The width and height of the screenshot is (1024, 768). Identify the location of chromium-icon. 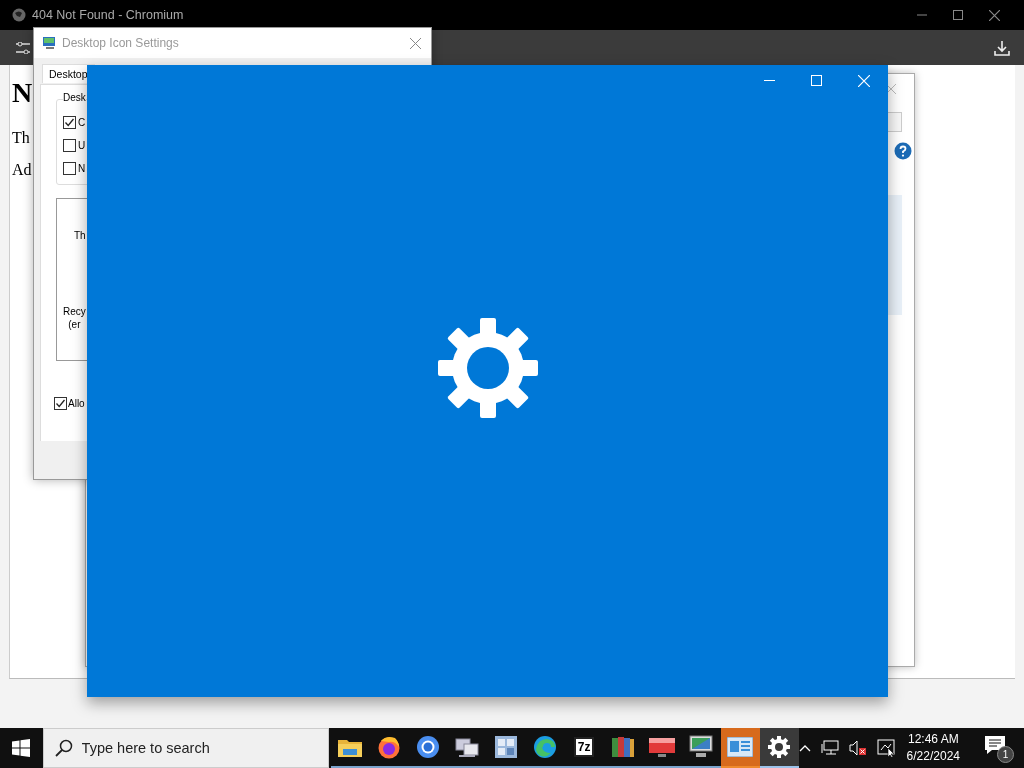
(428, 747).